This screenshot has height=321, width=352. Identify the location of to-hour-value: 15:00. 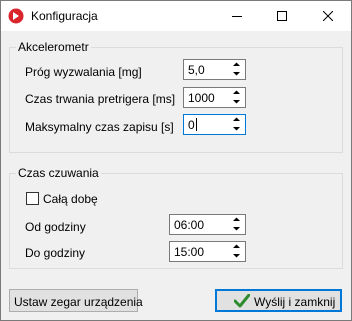
(189, 252).